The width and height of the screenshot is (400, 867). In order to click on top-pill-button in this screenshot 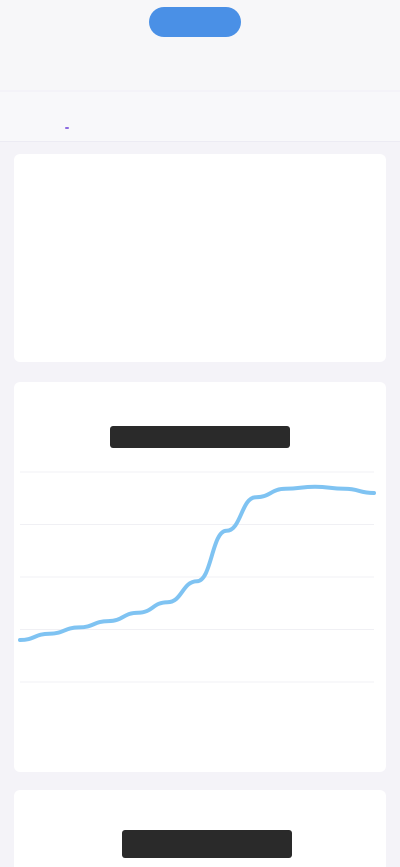, I will do `click(195, 22)`.